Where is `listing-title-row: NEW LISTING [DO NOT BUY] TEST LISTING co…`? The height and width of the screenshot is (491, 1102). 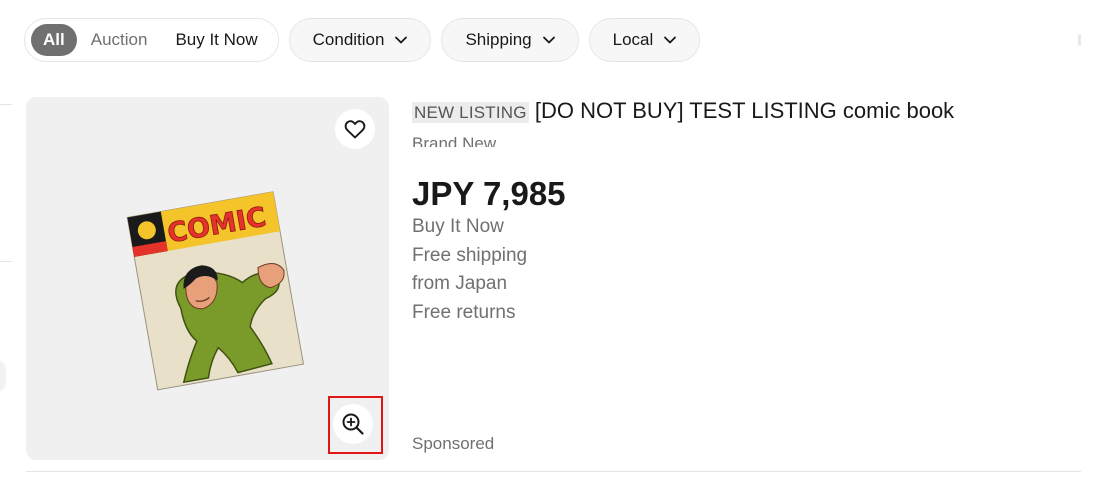
listing-title-row: NEW LISTING [DO NOT BUY] TEST LISTING co… is located at coordinates (742, 112).